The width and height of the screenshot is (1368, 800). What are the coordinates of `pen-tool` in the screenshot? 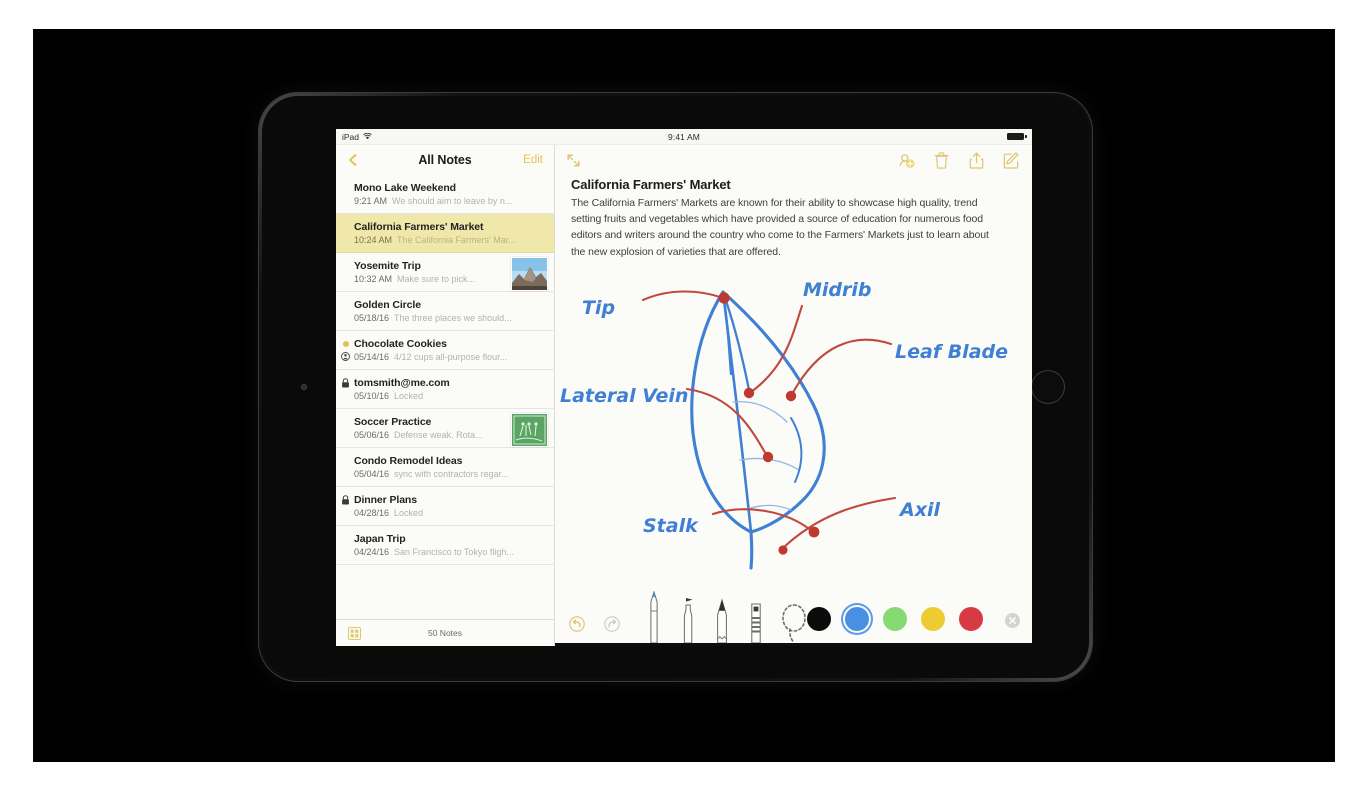 It's located at (654, 617).